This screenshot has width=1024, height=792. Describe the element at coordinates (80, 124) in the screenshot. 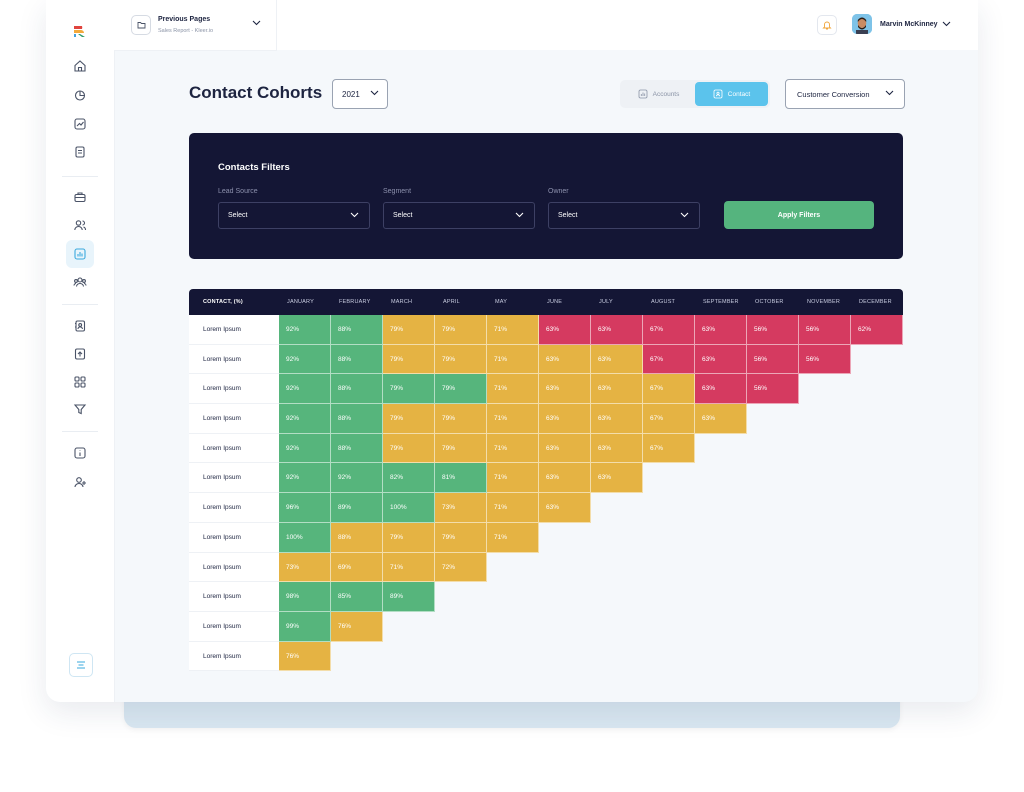

I see `trend-chart-icon` at that location.